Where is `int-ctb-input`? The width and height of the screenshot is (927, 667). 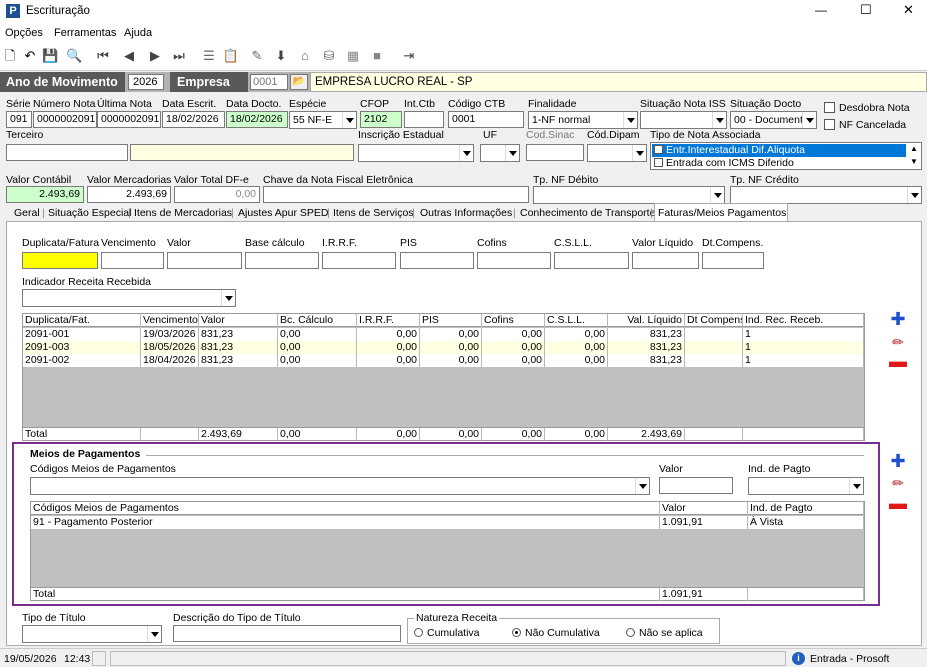 int-ctb-input is located at coordinates (424, 119).